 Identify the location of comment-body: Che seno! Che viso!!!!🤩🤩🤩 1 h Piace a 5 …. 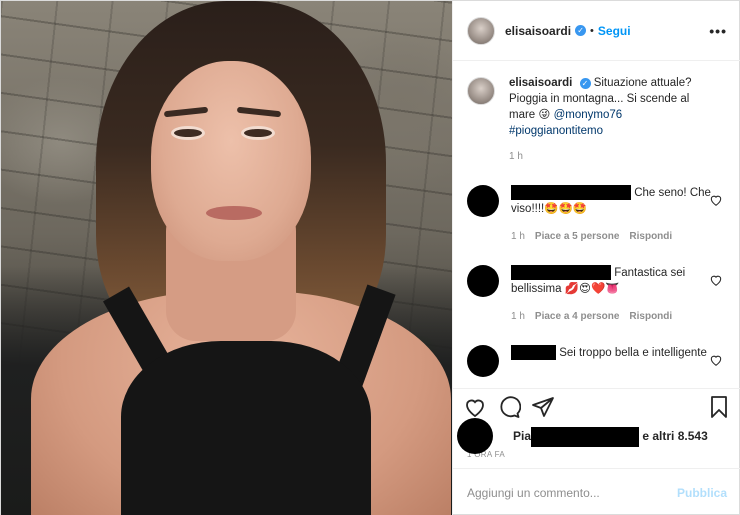
(611, 215).